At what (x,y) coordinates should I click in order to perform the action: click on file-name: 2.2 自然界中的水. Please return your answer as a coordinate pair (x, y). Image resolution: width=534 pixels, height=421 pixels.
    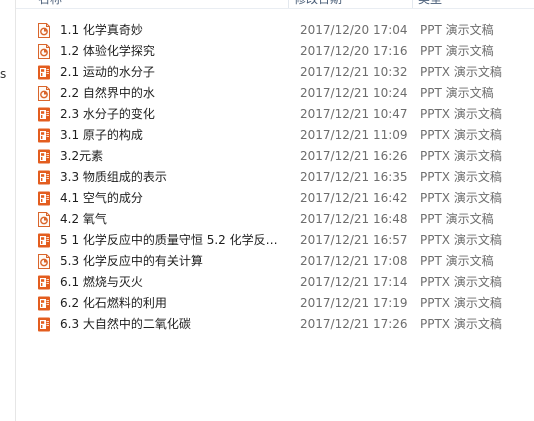
    Looking at the image, I should click on (107, 93).